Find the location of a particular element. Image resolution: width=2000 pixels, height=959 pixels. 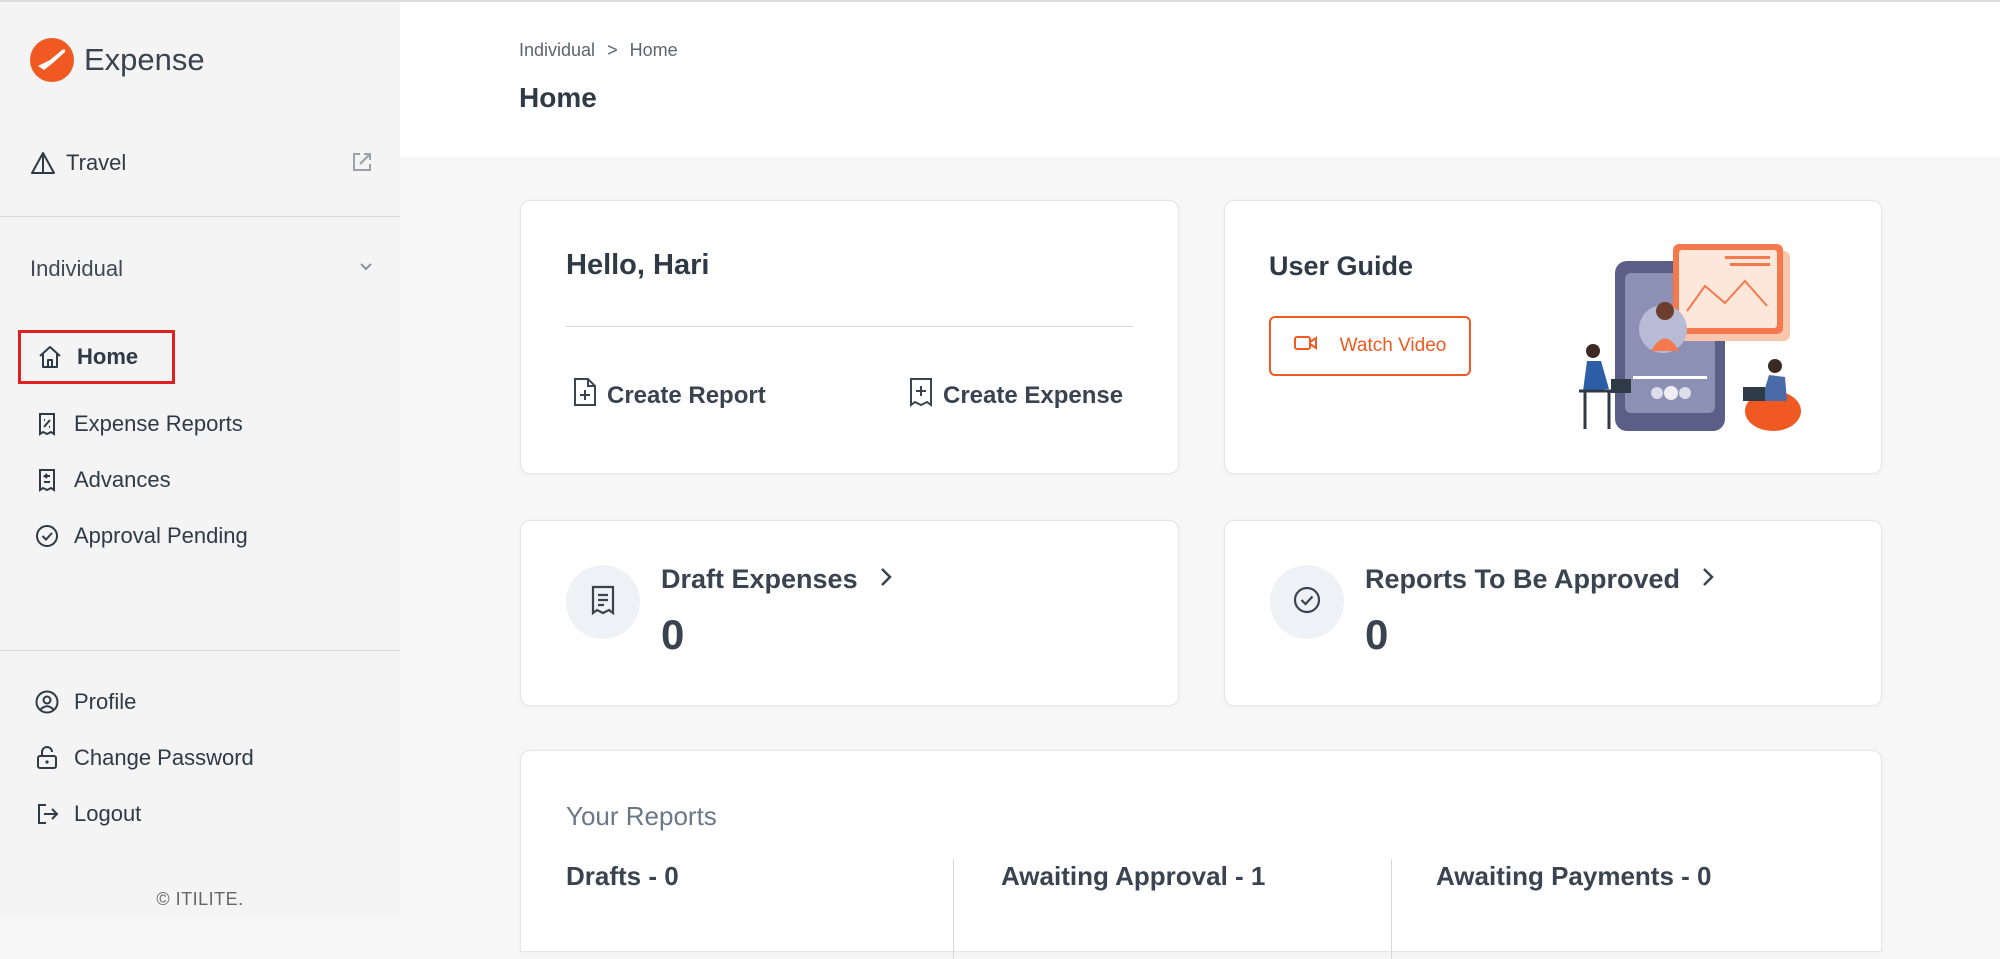

sidebar-item-home: Home is located at coordinates (96, 357).